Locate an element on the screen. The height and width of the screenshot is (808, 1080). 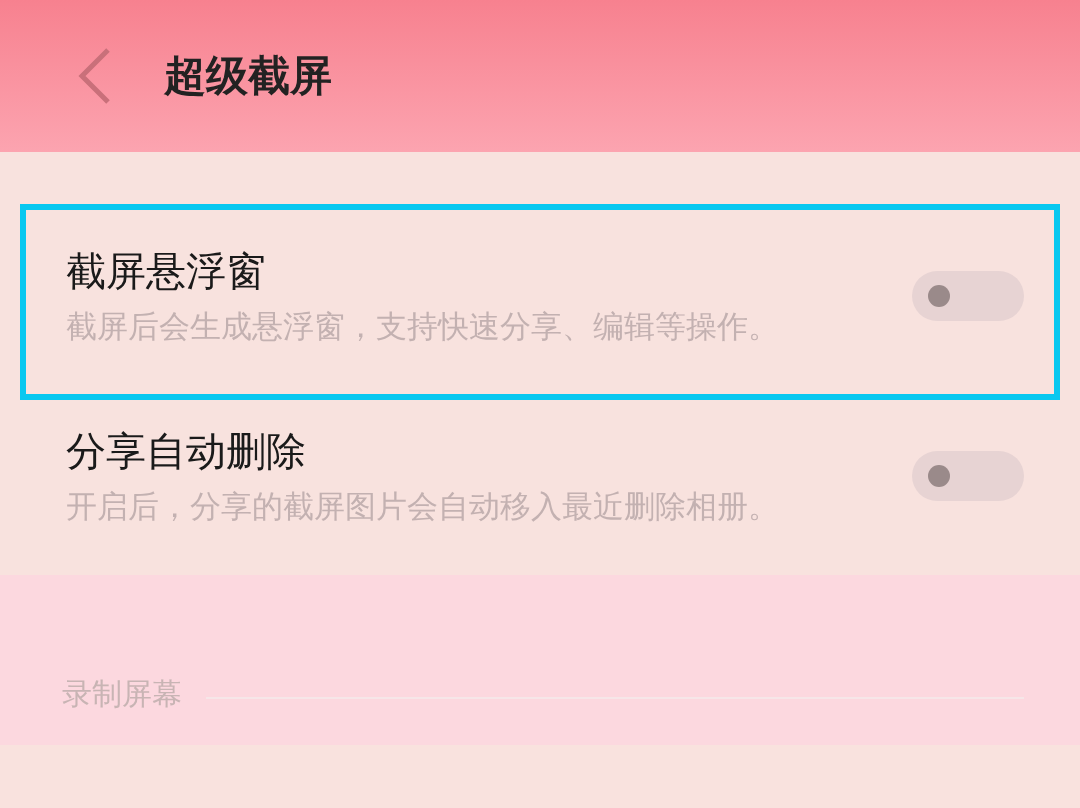
setting-title: 分享自动删除 is located at coordinates (186, 451).